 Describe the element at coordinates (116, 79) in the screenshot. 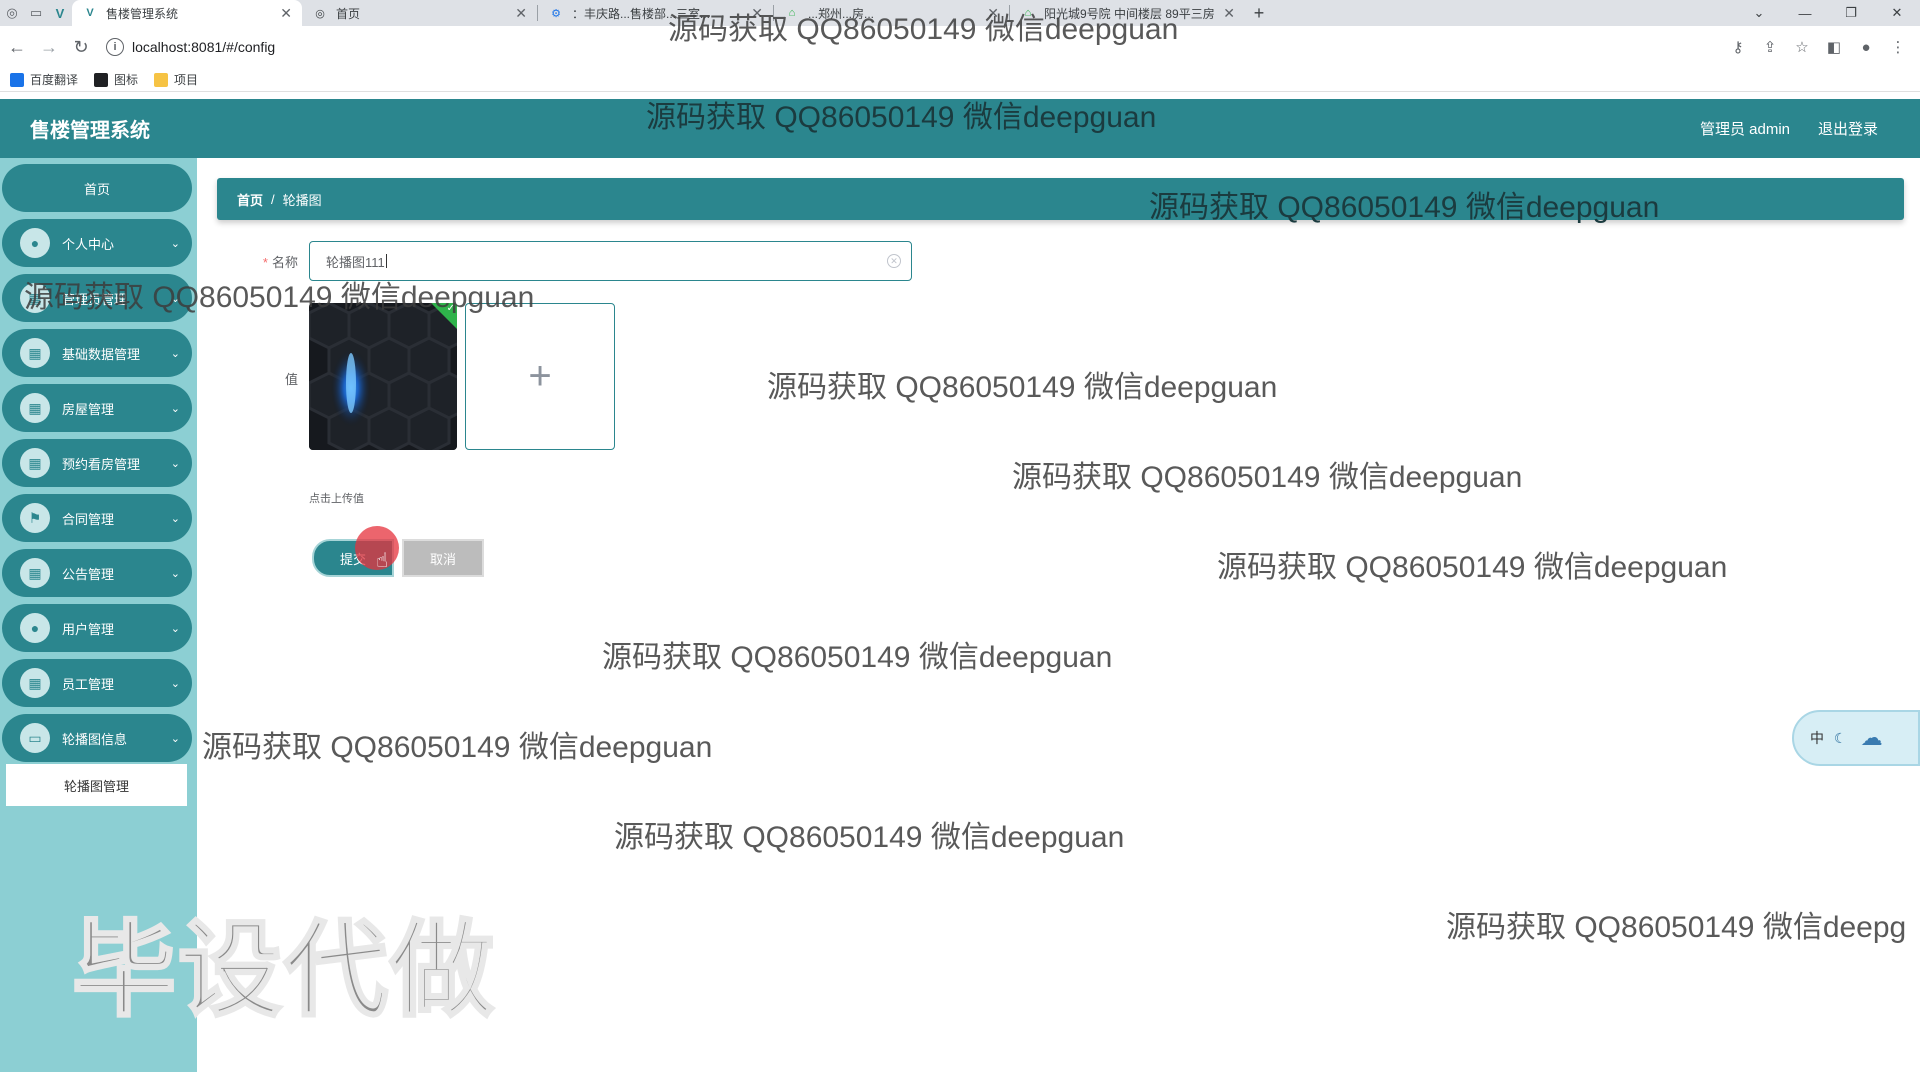

I see `bookmark-icons: 图标` at that location.